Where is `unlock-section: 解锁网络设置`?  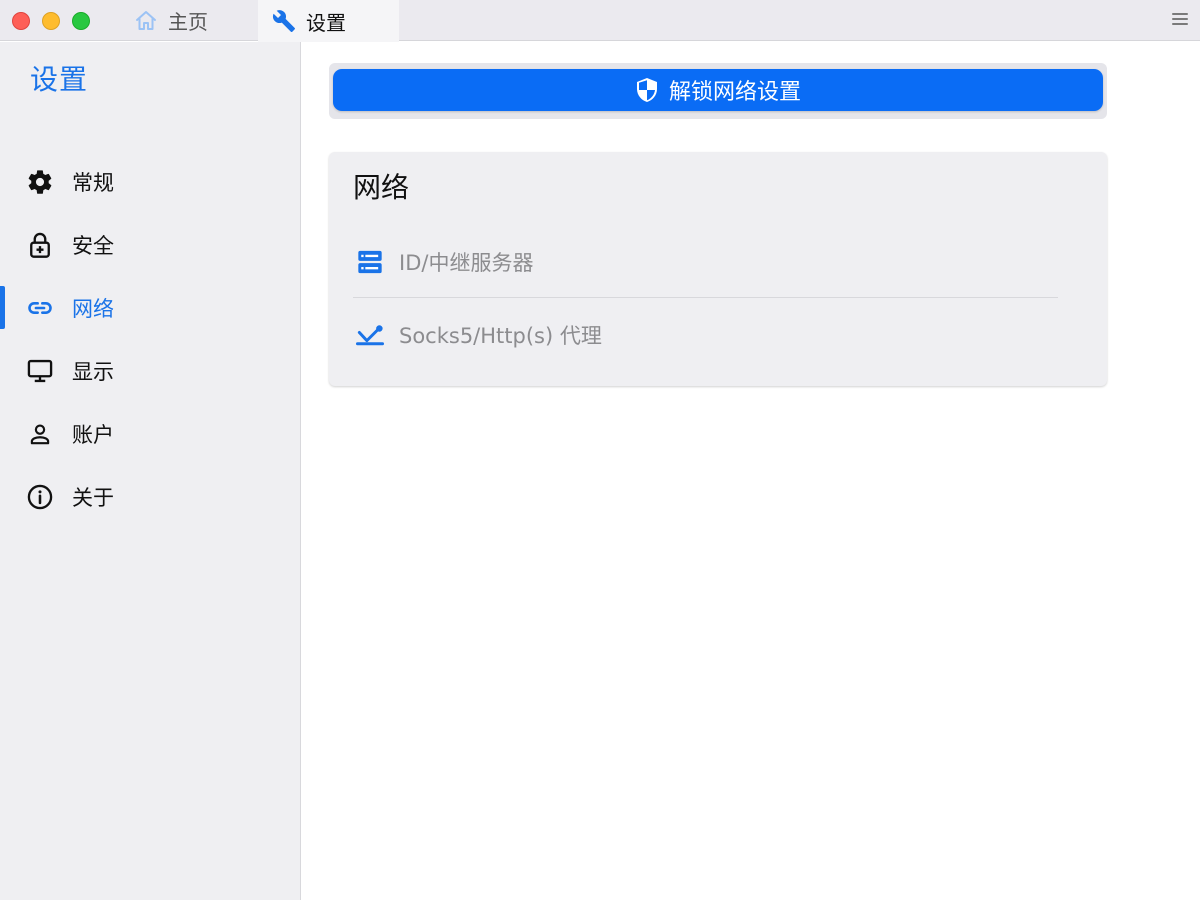 unlock-section: 解锁网络设置 is located at coordinates (718, 91).